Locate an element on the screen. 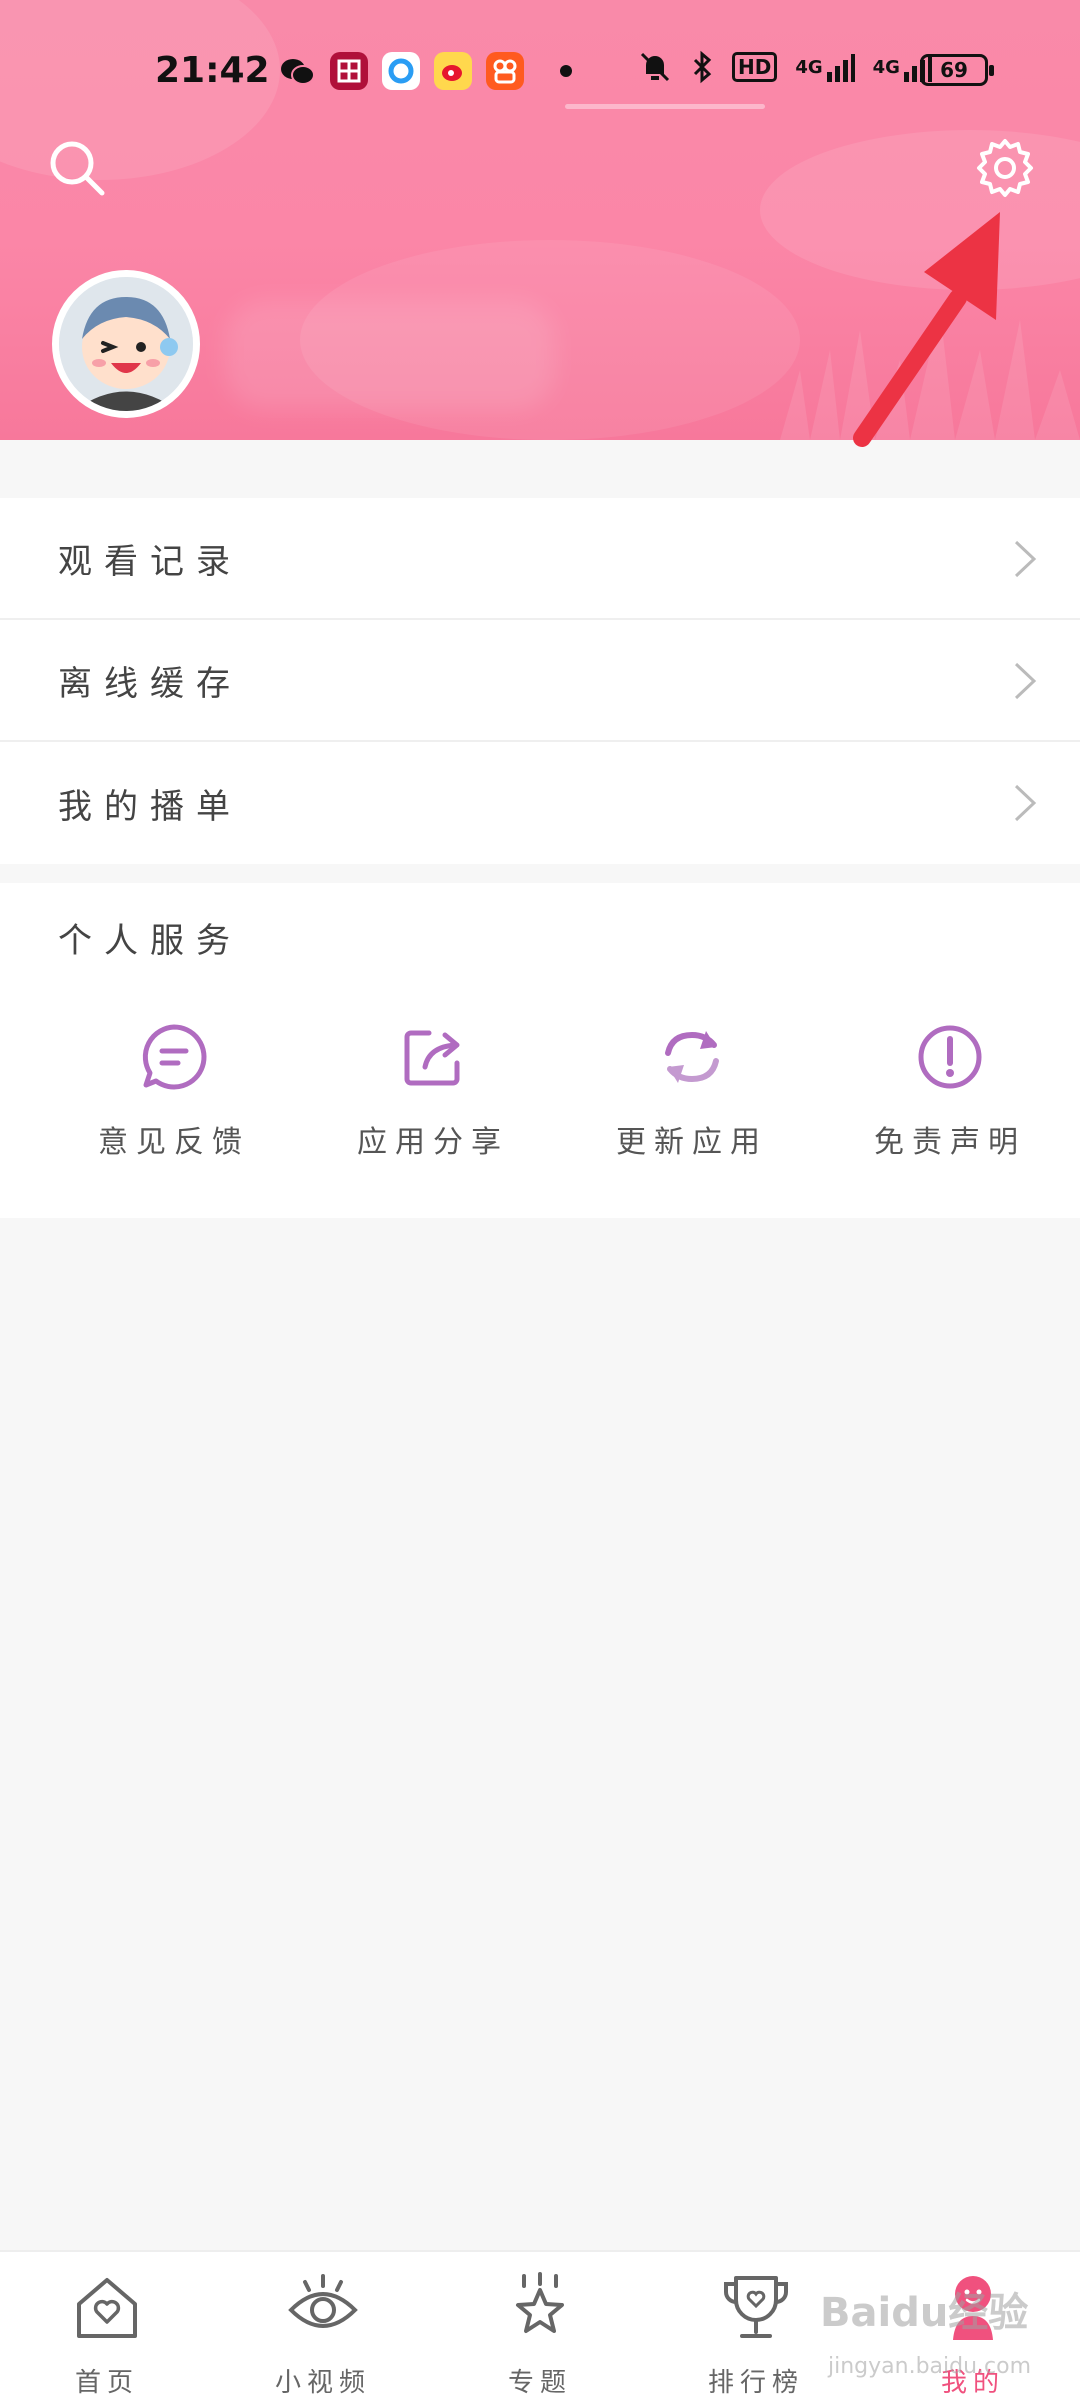  section-title: 个人服务 is located at coordinates (150, 941).